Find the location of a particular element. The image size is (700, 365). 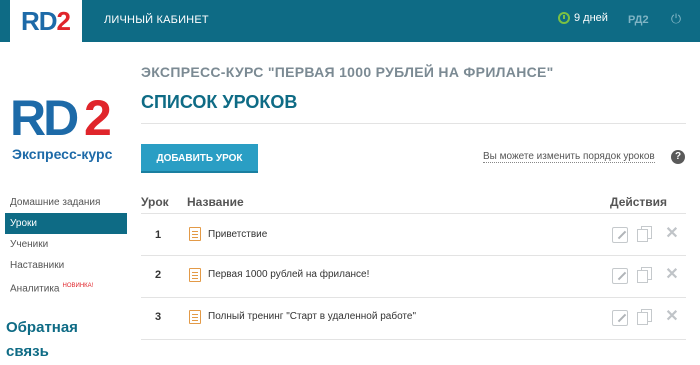

sidebar-item-homework: Домашние задания is located at coordinates (66, 202).